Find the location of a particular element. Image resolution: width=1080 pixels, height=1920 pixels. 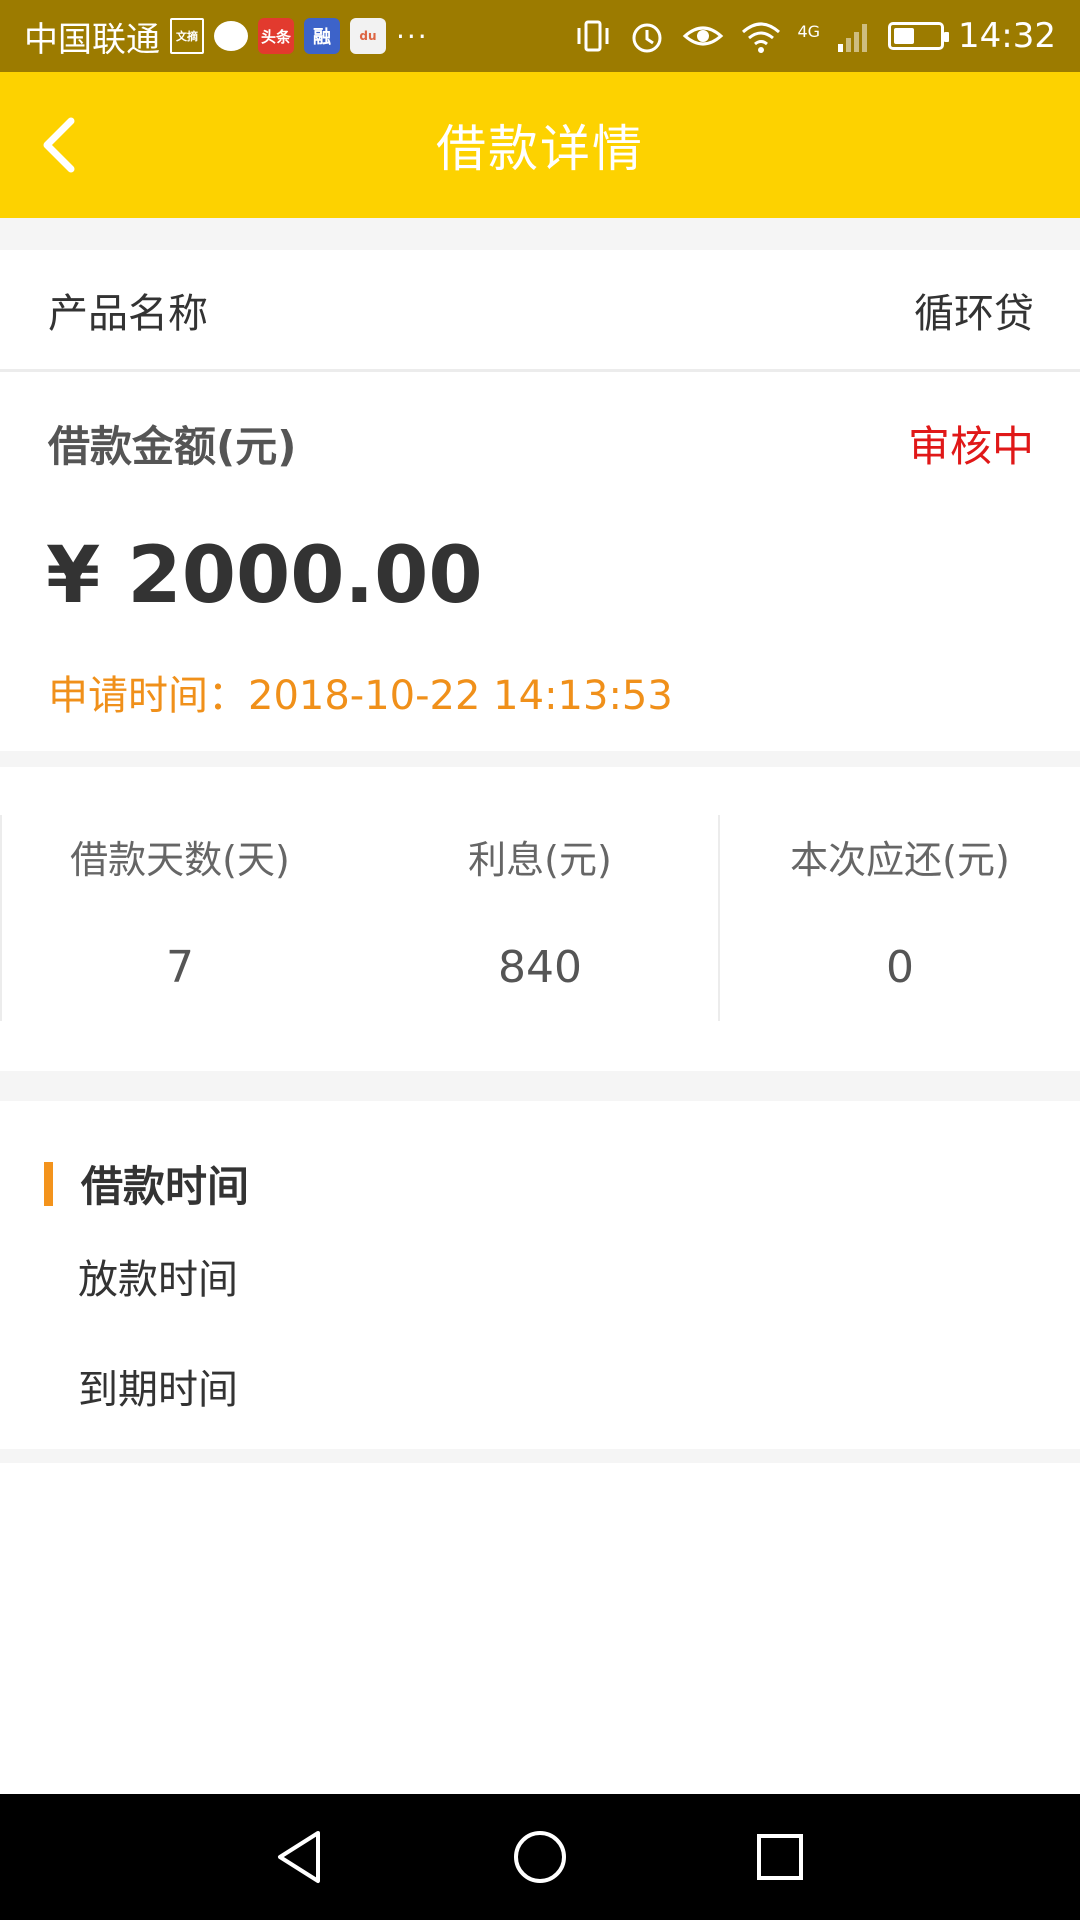

toutiao-app-icon: 头条 is located at coordinates (276, 36).